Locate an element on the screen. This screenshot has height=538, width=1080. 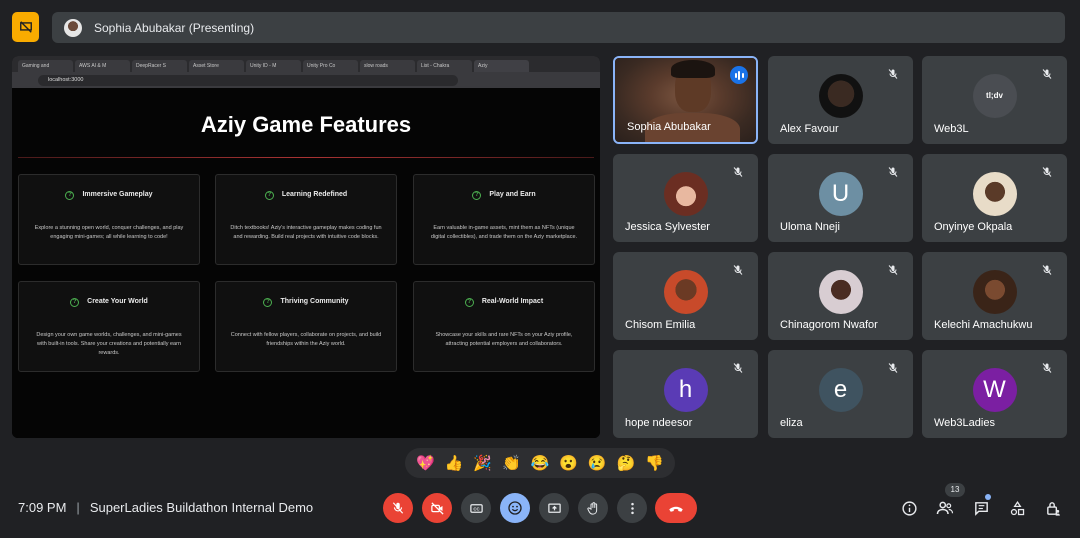
participant-name: Jessica Sylvester is located at coordinates (667, 227).